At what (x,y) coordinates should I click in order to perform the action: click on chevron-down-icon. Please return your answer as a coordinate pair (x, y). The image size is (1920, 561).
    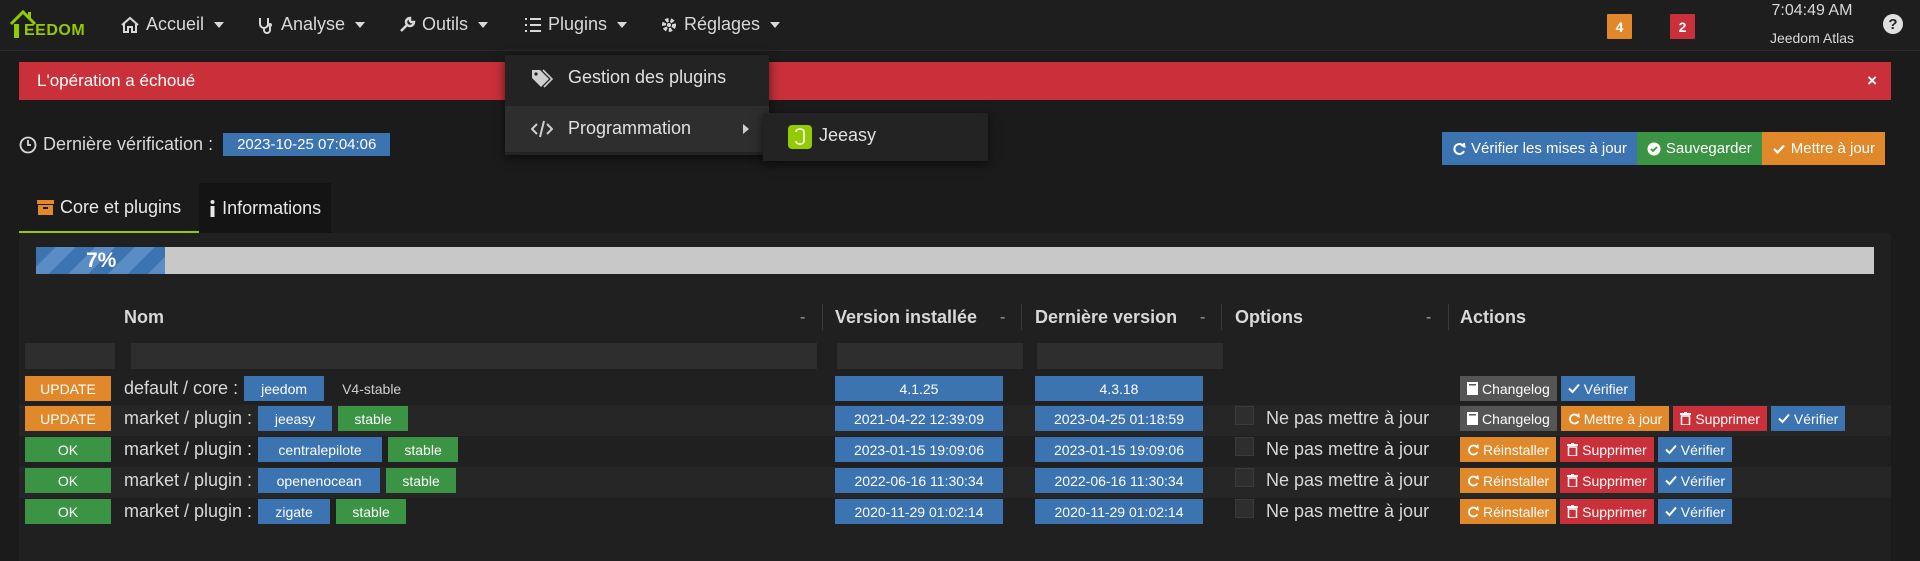
    Looking at the image, I should click on (622, 24).